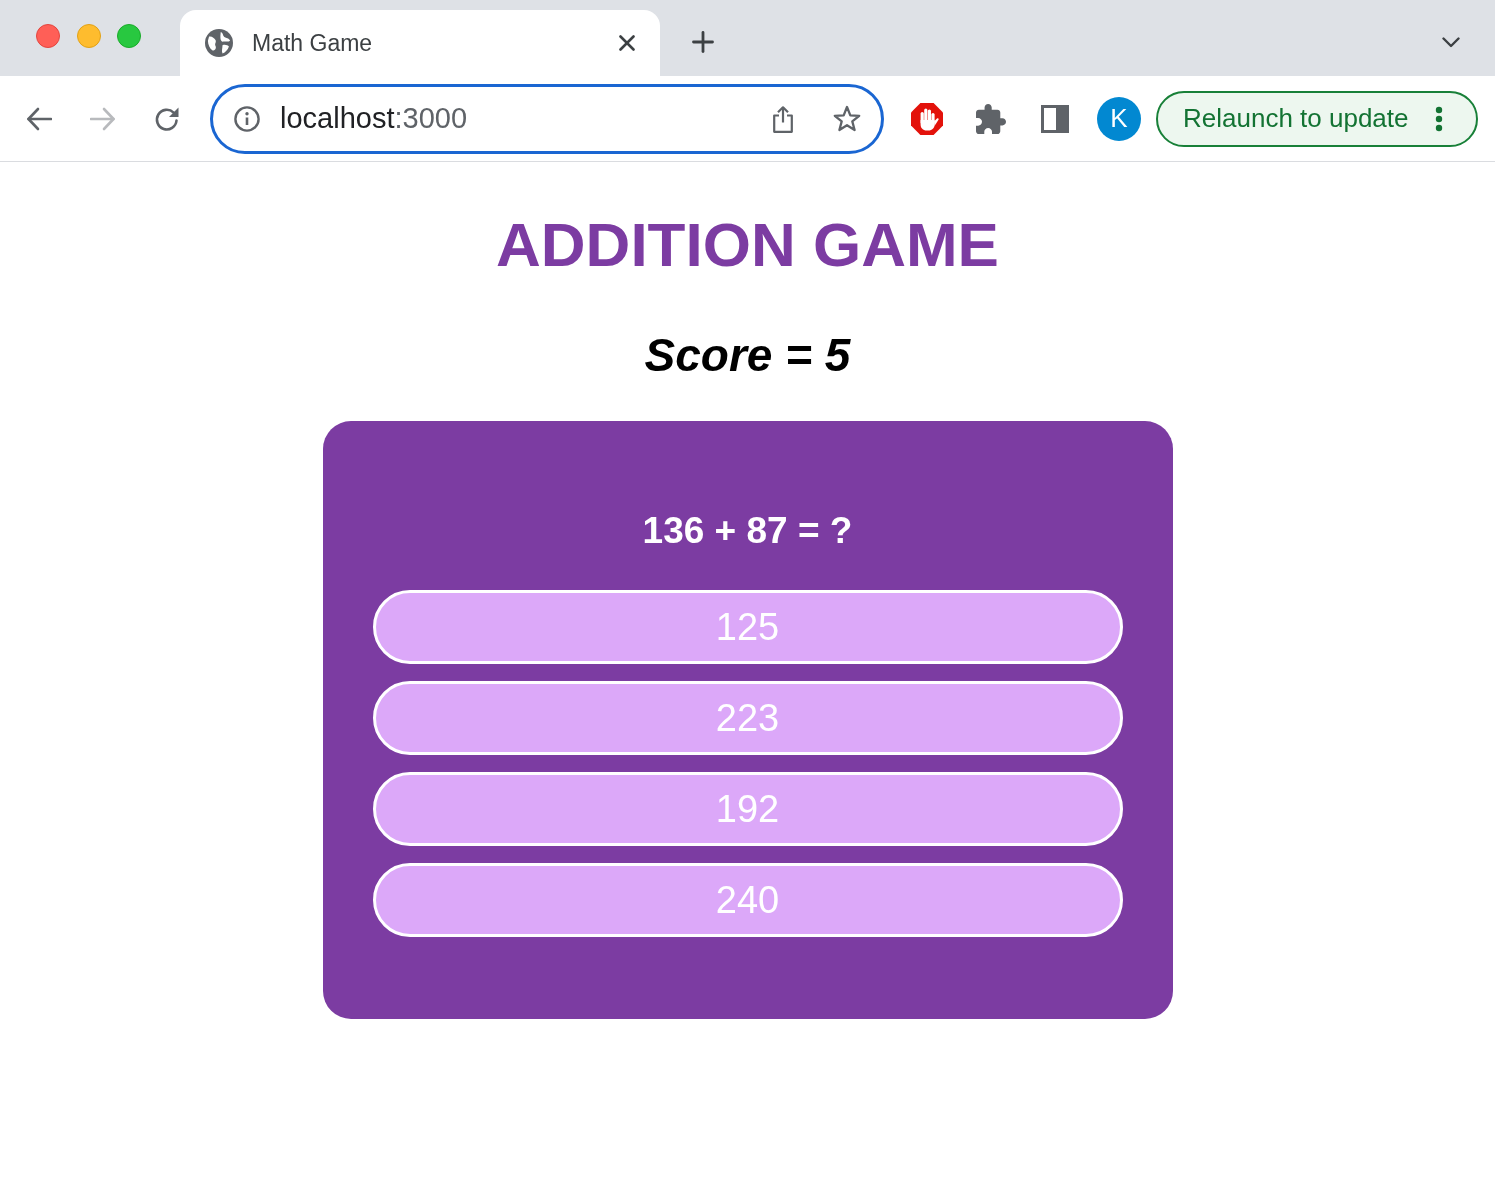 This screenshot has width=1495, height=1177. I want to click on plus-icon, so click(703, 42).